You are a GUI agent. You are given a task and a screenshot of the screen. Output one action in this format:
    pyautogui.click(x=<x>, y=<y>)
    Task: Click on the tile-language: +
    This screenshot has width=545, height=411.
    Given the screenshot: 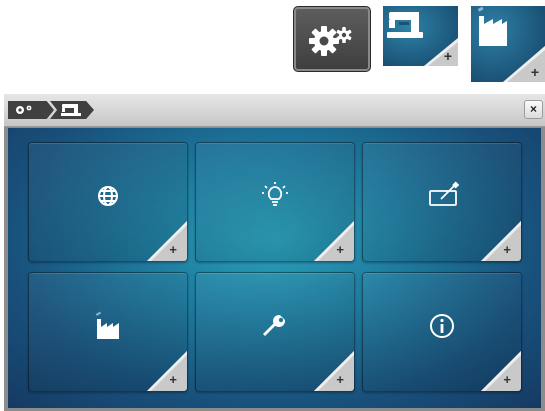 What is the action you would take?
    pyautogui.click(x=108, y=202)
    